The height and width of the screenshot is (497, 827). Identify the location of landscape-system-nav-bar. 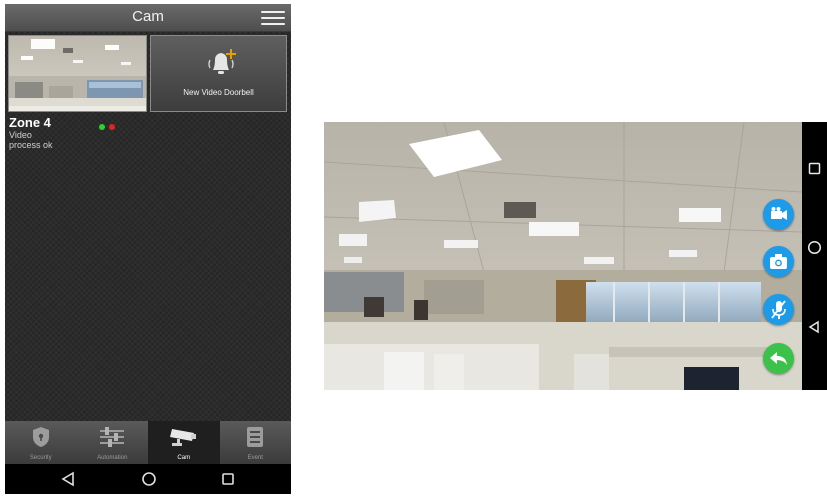
(814, 256).